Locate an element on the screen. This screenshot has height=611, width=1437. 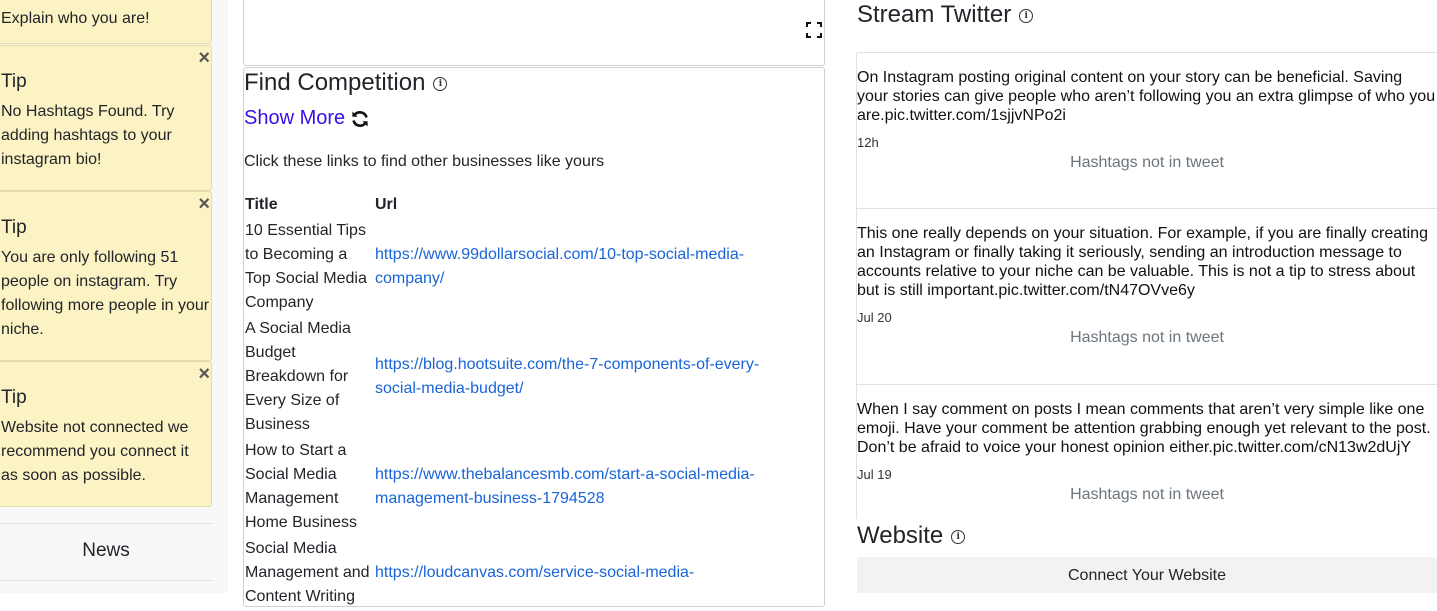
tweet-time: Jul 20 is located at coordinates (874, 317).